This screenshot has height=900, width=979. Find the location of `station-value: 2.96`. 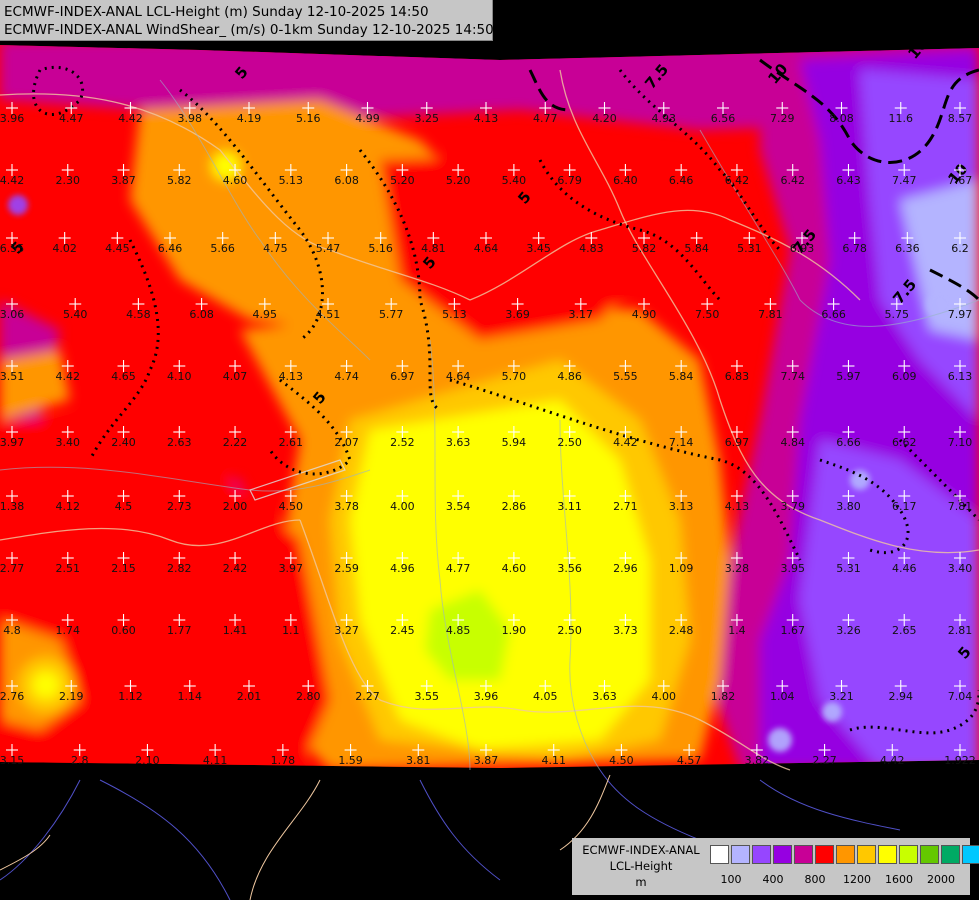

station-value: 2.96 is located at coordinates (625, 568).